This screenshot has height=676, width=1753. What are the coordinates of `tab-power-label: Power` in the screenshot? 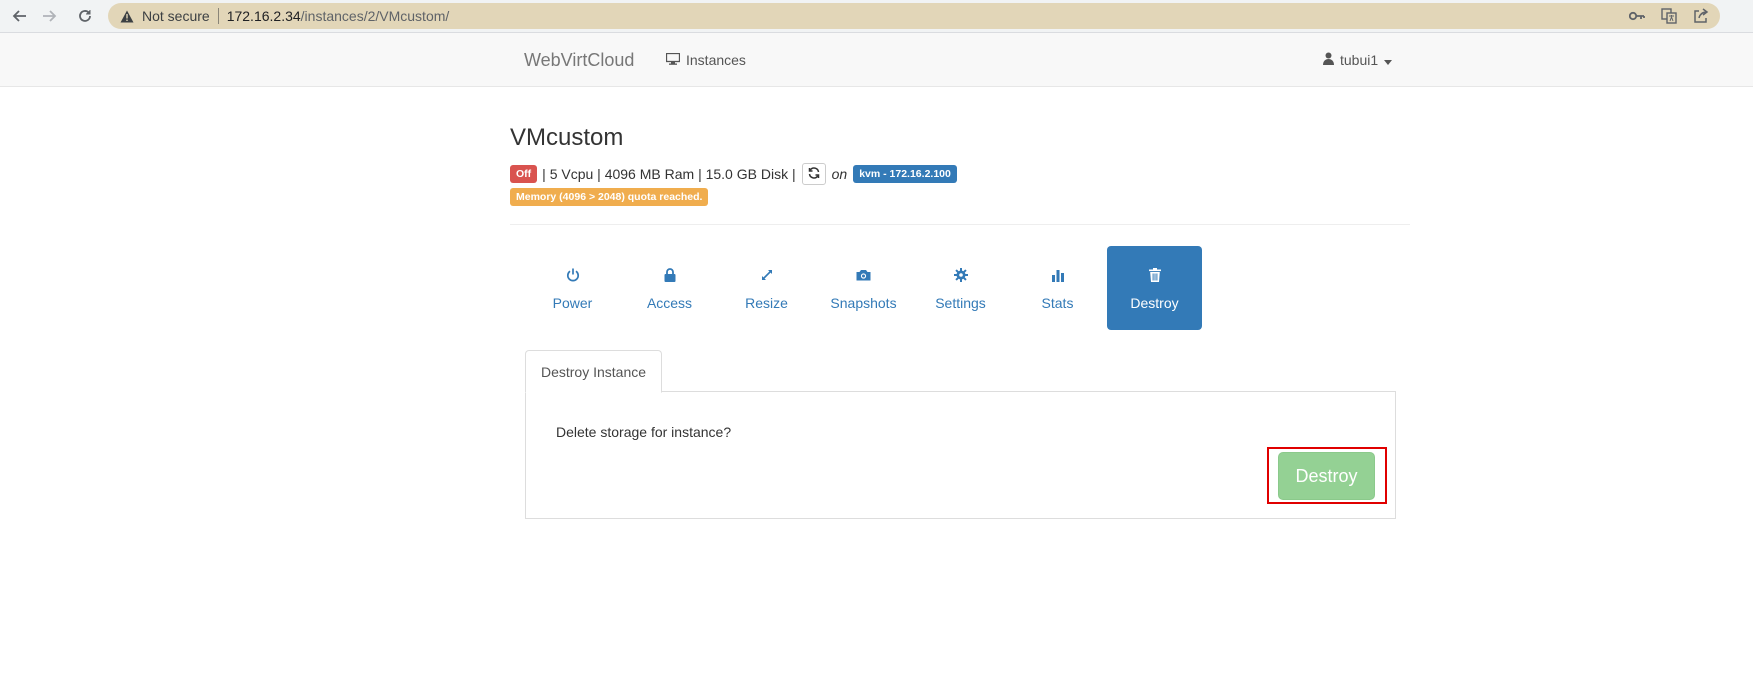 It's located at (572, 303).